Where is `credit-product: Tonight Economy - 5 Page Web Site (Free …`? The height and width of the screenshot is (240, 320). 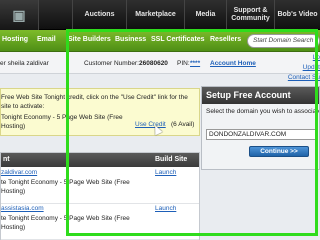
credit-product: Tonight Economy - 5 Page Web Site (Free … is located at coordinates (62, 122).